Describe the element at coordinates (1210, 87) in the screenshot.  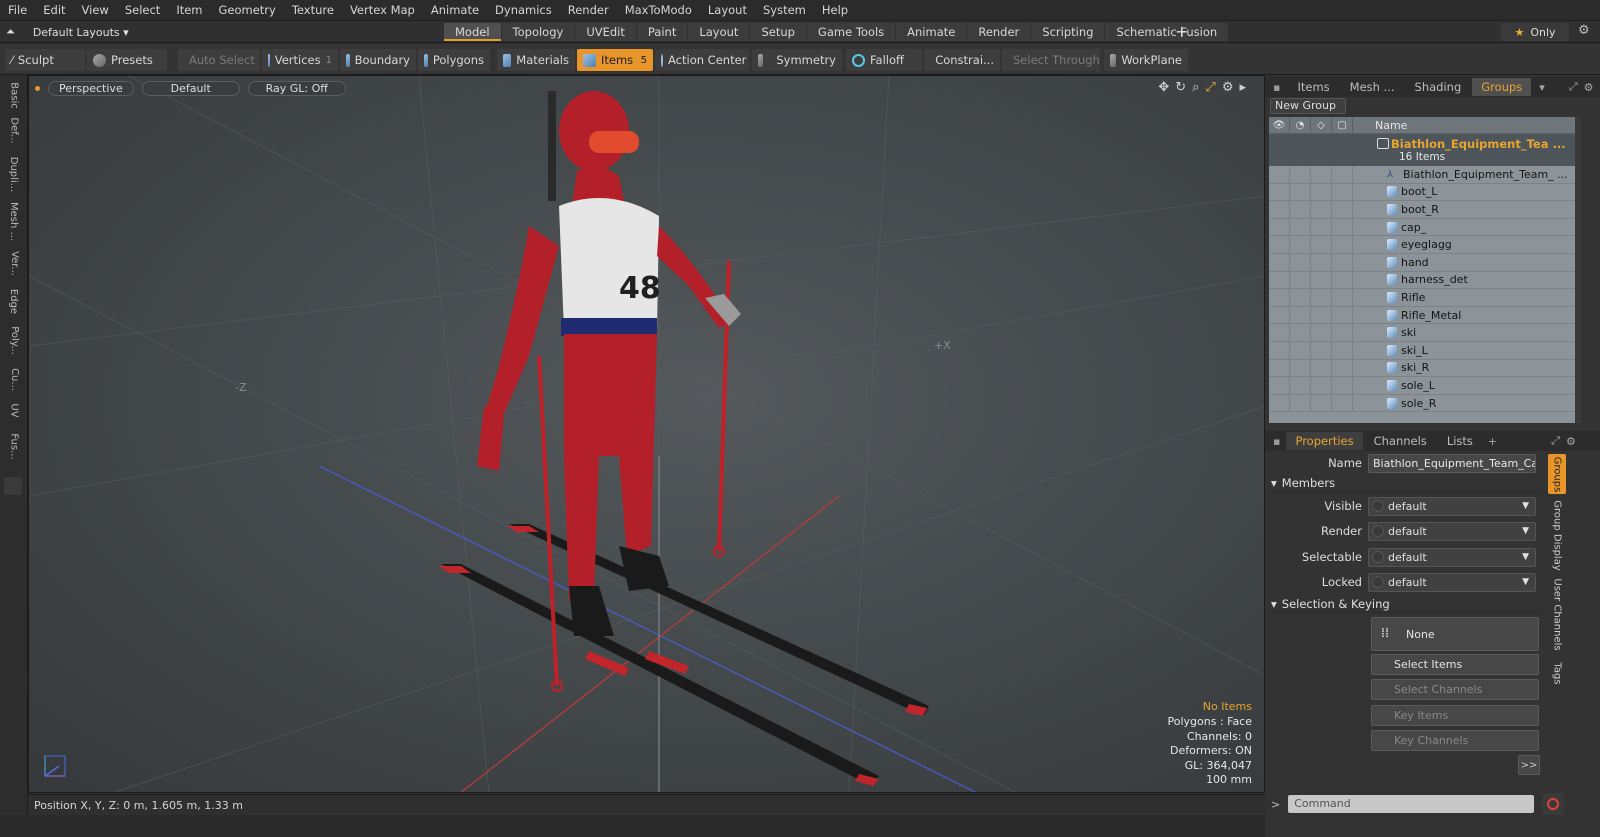
I see `fit-view-icon: ⤢` at that location.